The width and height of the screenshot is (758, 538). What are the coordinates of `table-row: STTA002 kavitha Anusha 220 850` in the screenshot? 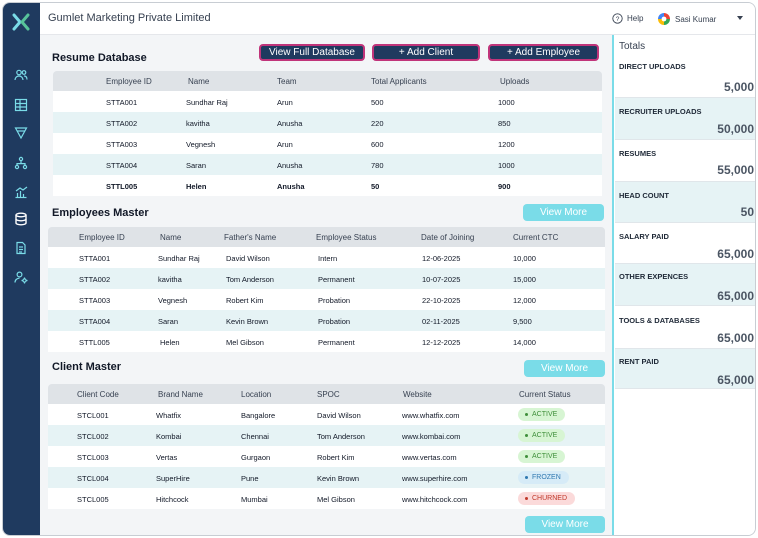 It's located at (327, 122).